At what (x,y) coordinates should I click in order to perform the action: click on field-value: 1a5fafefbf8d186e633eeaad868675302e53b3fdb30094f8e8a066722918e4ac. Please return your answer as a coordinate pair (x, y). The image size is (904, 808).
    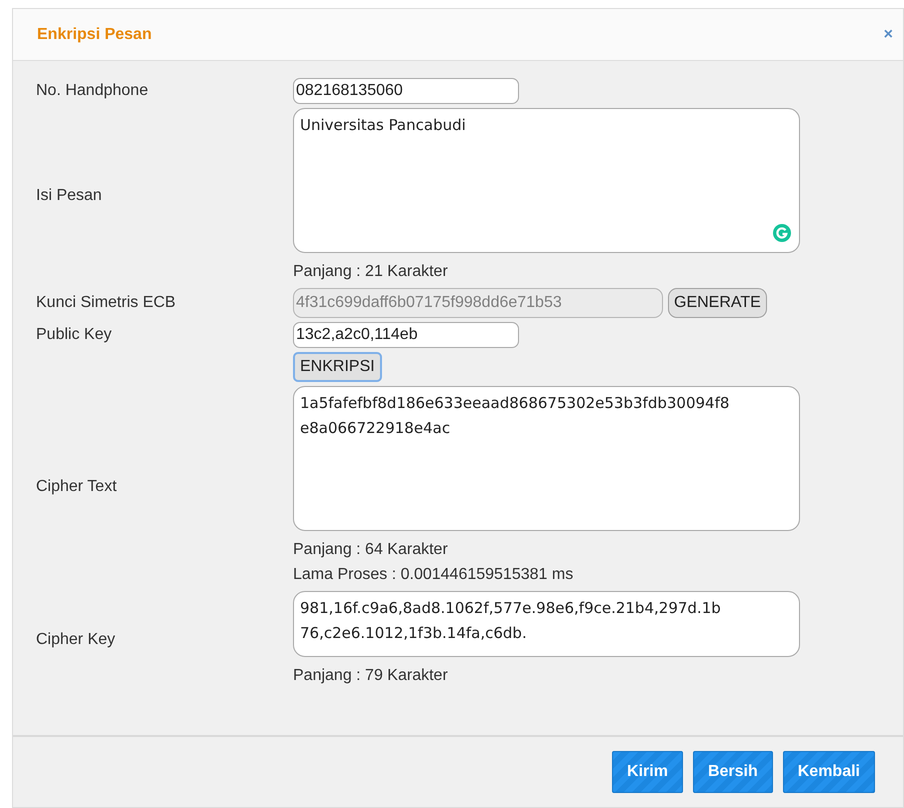
    Looking at the image, I should click on (515, 416).